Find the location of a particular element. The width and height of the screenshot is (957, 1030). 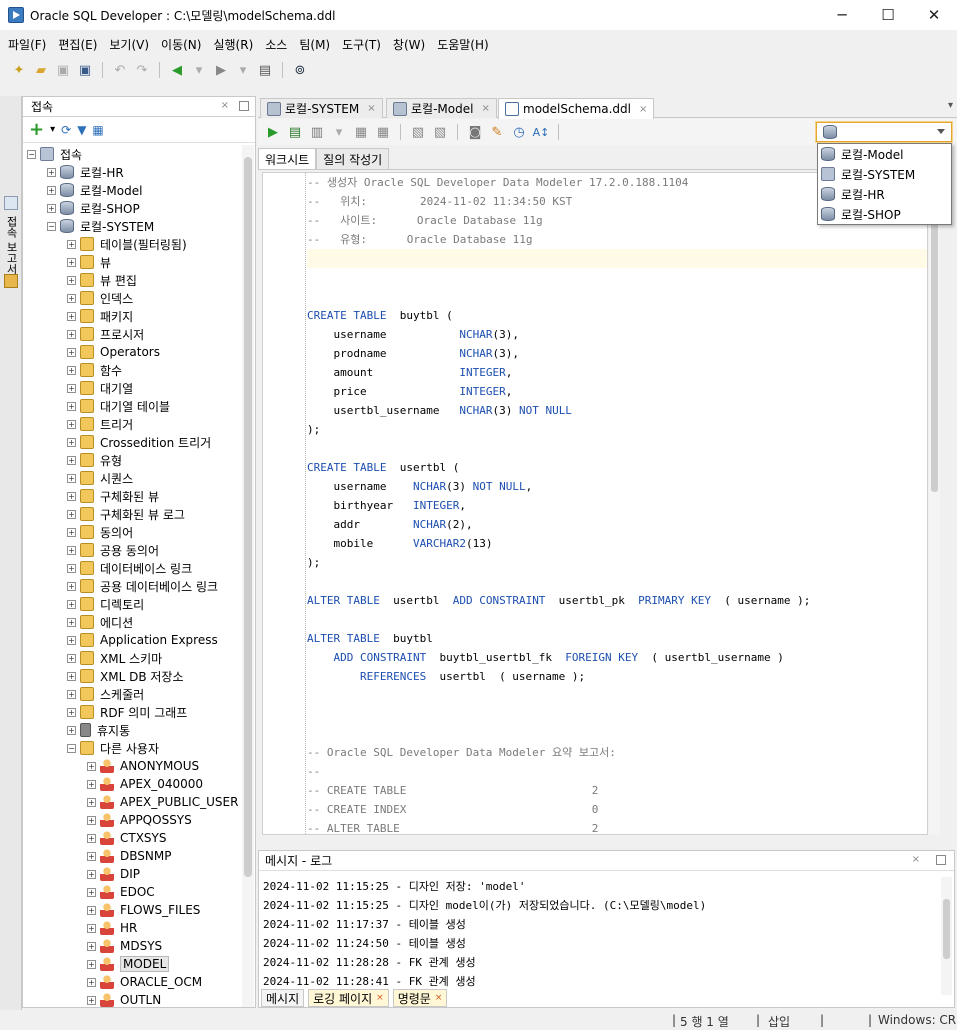

dropdown-option: 로컬-Model is located at coordinates (884, 154).